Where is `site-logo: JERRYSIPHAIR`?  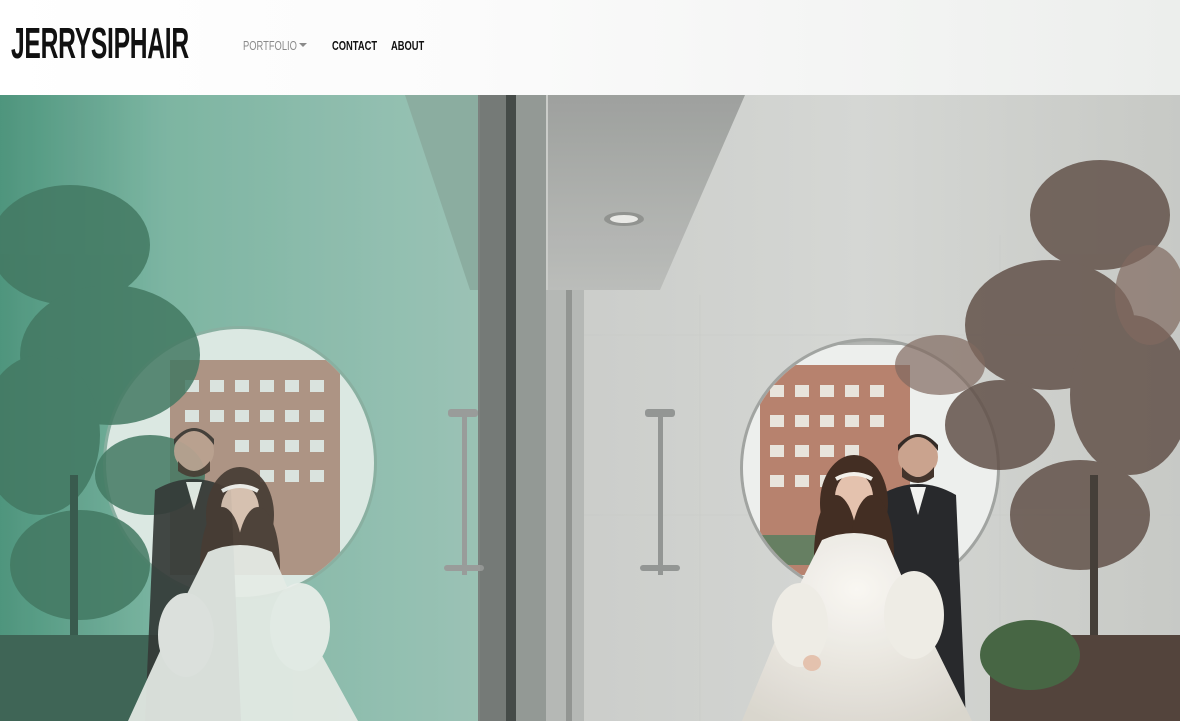
site-logo: JERRYSIPHAIR is located at coordinates (112, 44).